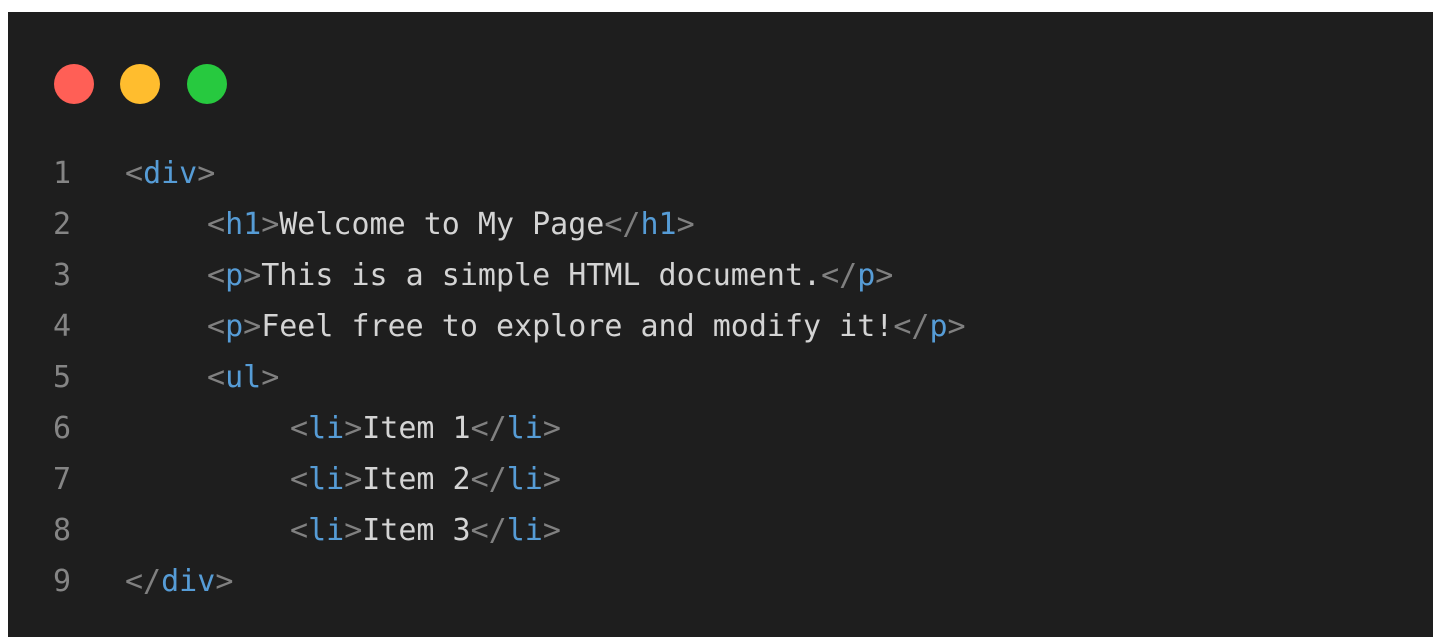 This screenshot has height=637, width=1439. Describe the element at coordinates (202, 377) in the screenshot. I see `line-source: <ul>` at that location.